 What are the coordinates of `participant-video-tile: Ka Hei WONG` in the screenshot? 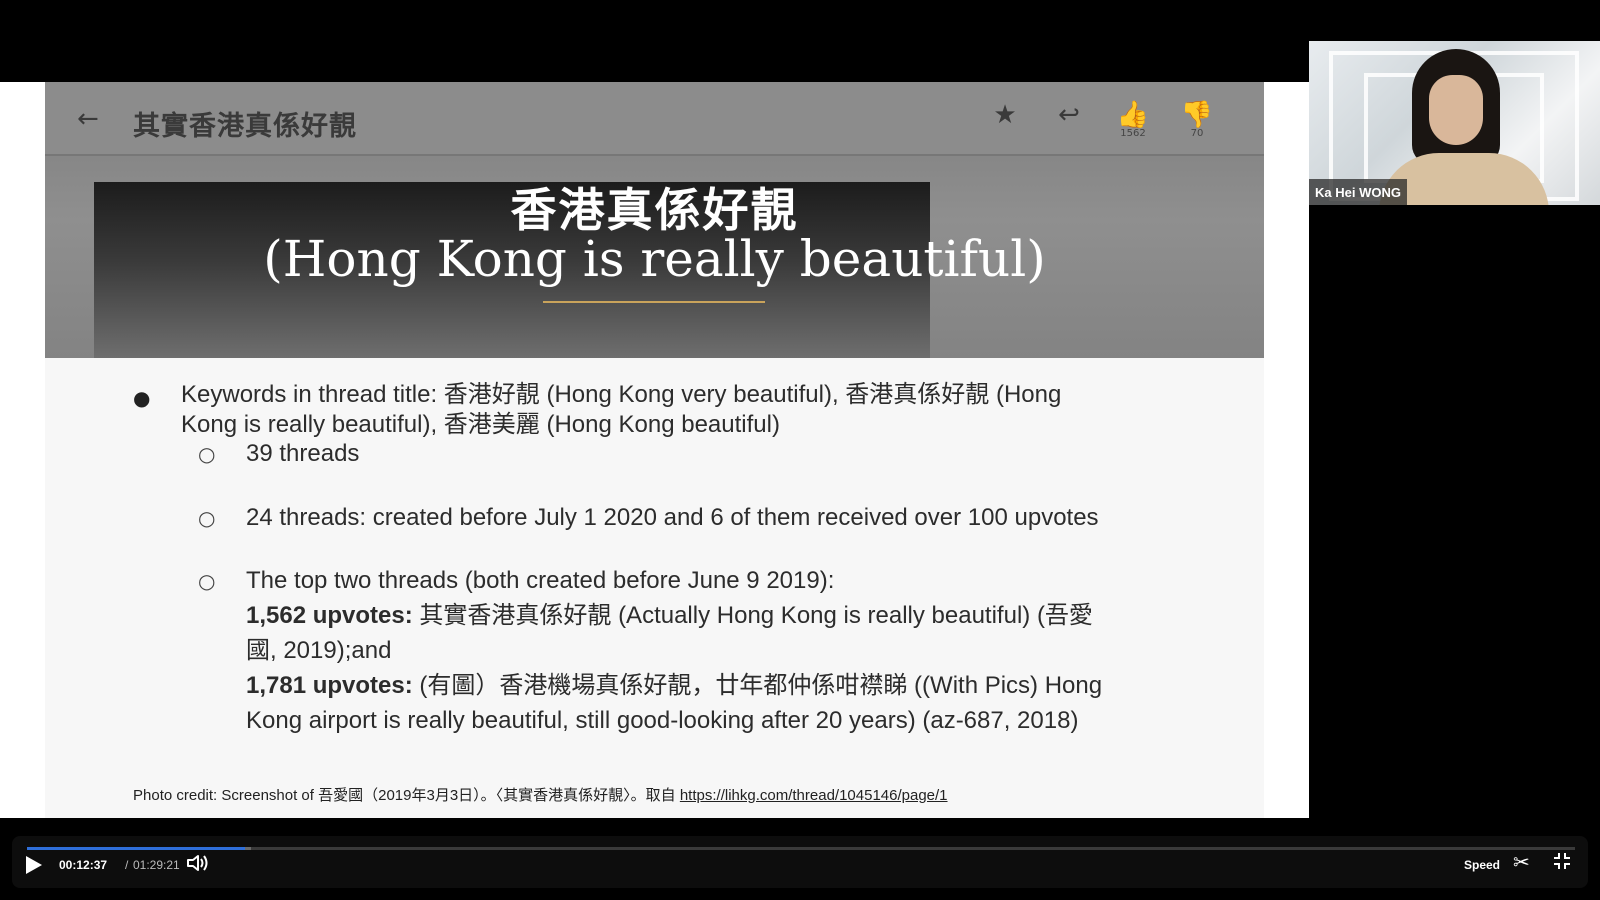 It's located at (1454, 123).